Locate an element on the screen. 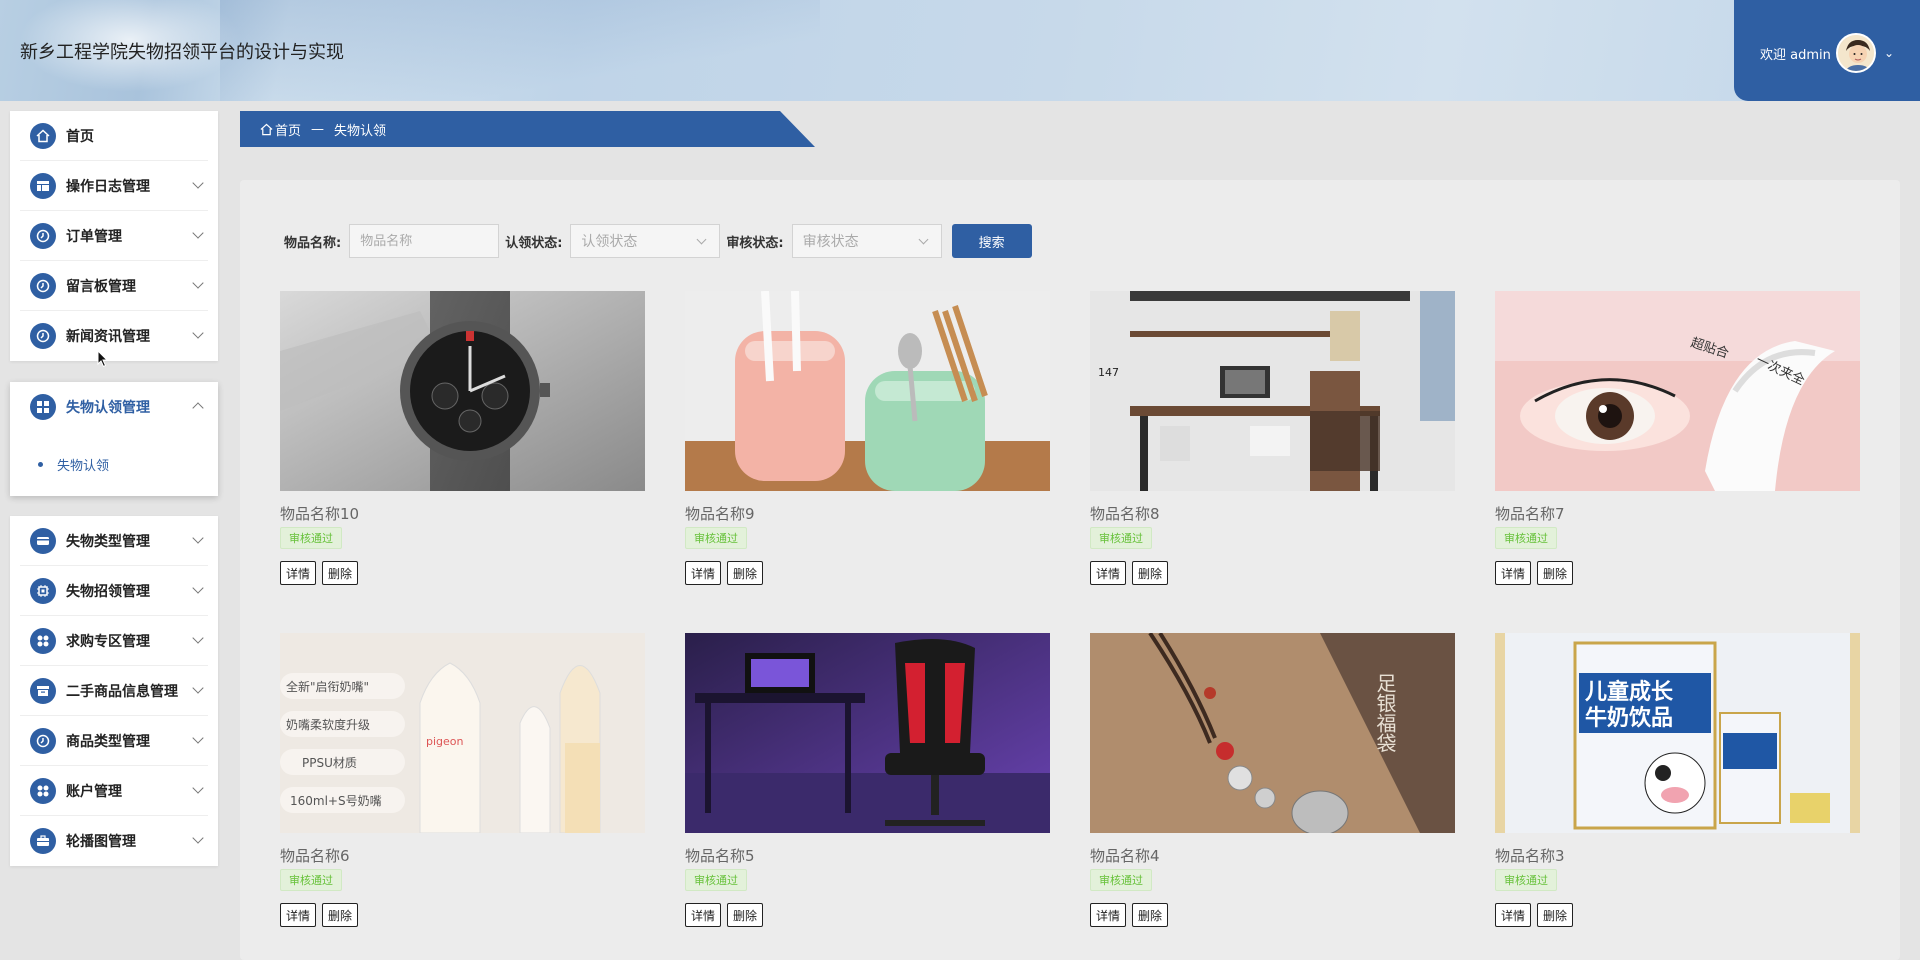 This screenshot has height=960, width=1920. item-card: 147 物品名称8 审核通过 详情 删除 is located at coordinates (1272, 441).